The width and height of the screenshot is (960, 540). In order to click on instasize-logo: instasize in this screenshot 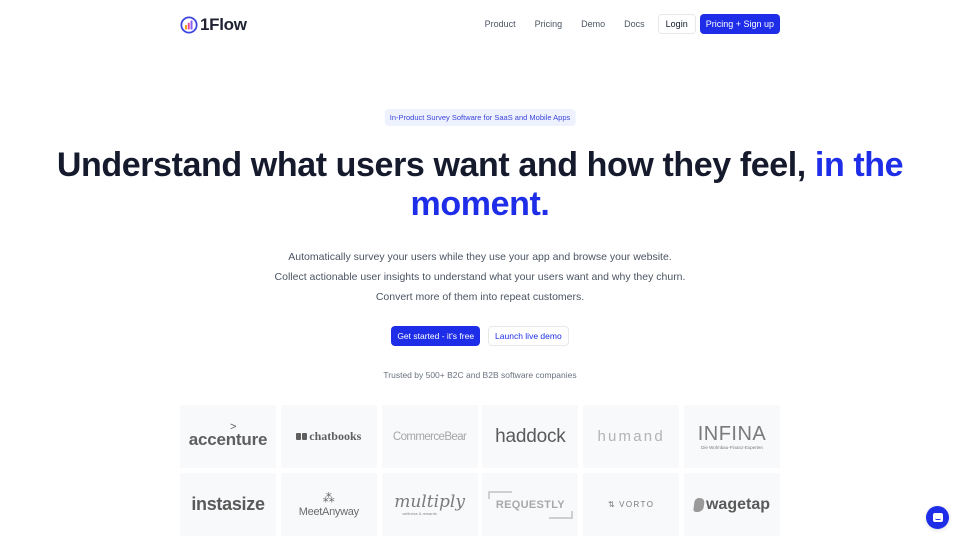, I will do `click(228, 504)`.